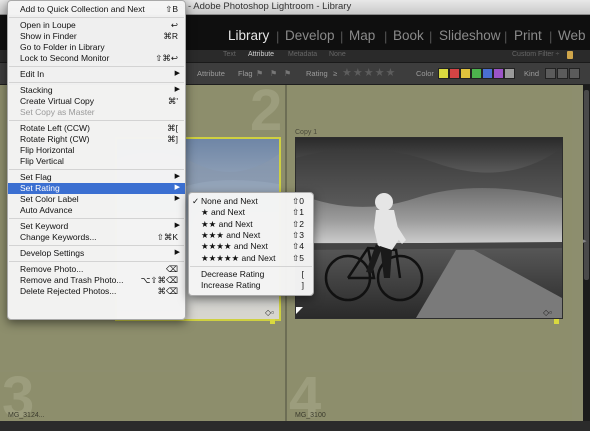  What do you see at coordinates (528, 35) in the screenshot?
I see `module-print: Print` at bounding box center [528, 35].